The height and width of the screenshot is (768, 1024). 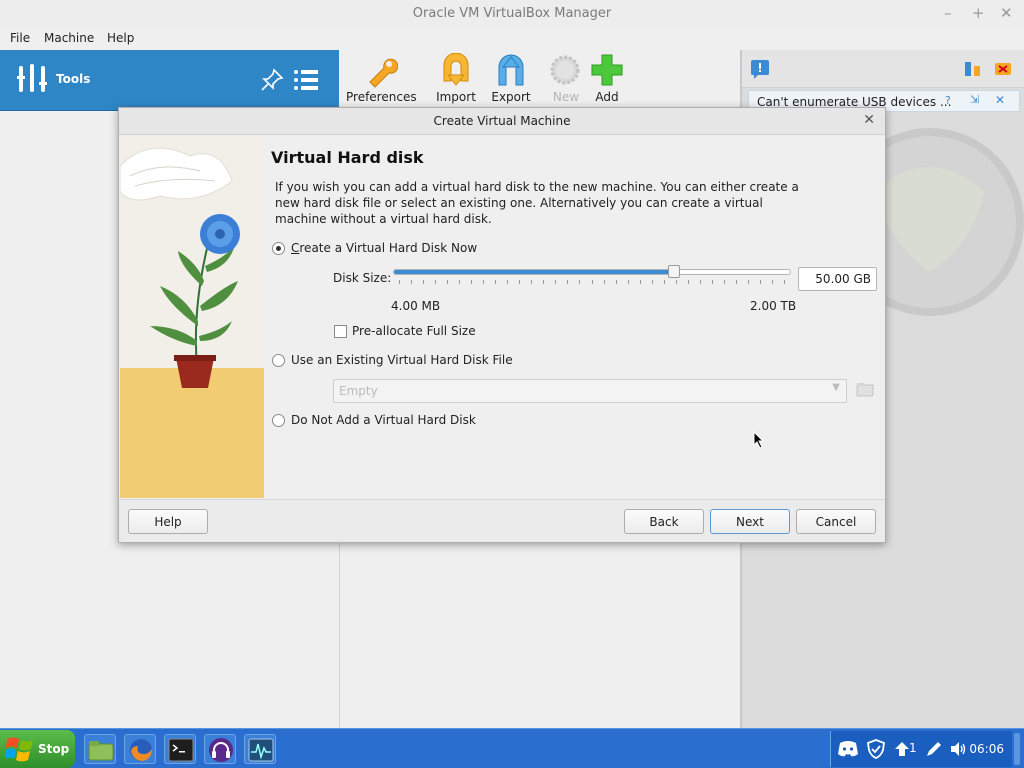 What do you see at coordinates (673, 271) in the screenshot?
I see `disk-size-slider-handle` at bounding box center [673, 271].